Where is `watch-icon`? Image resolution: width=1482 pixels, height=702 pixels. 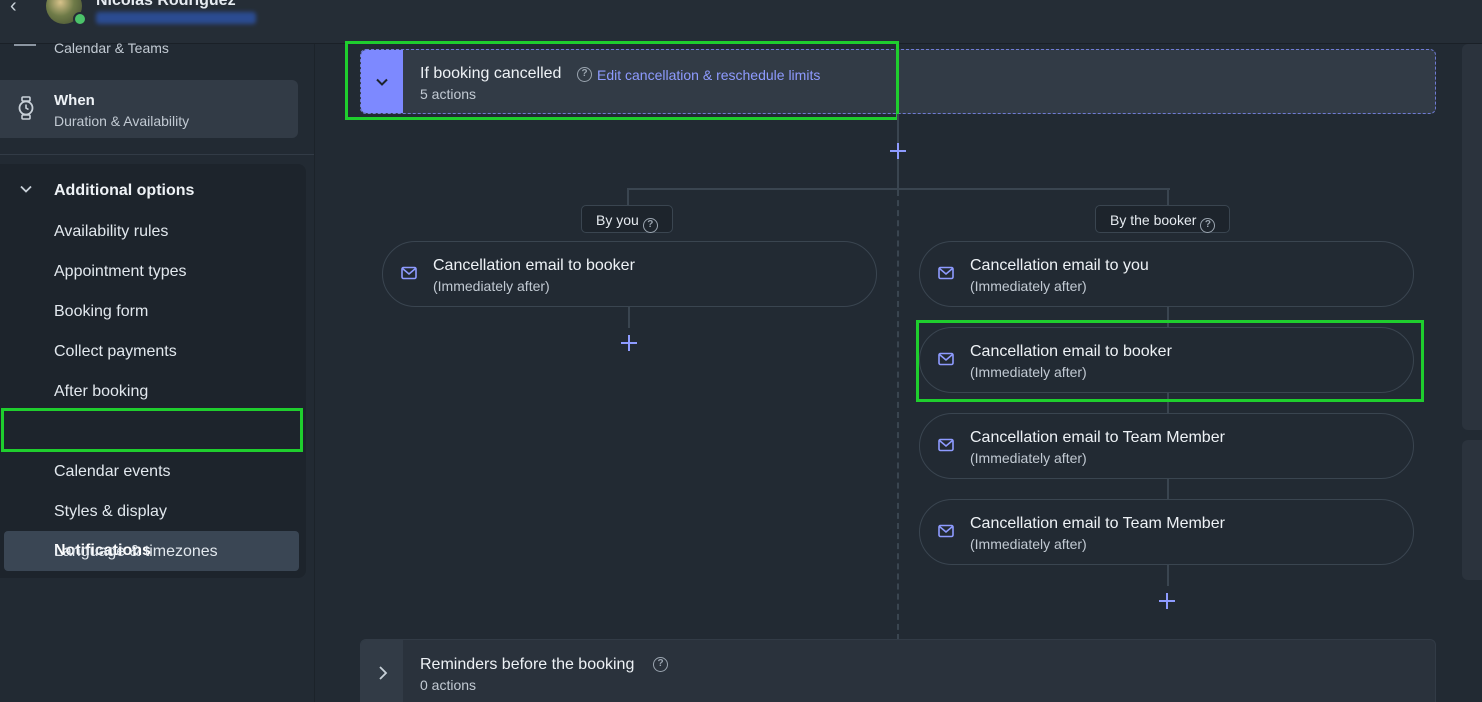
watch-icon is located at coordinates (26, 108).